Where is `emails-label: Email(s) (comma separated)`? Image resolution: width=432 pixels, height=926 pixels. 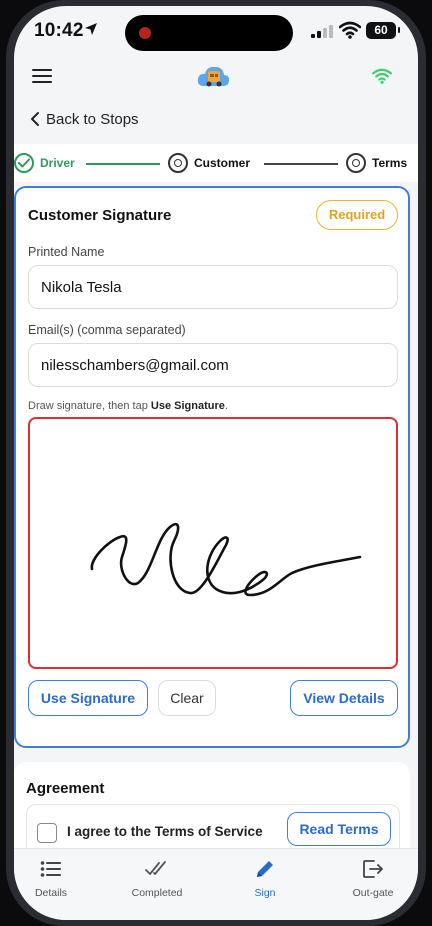 emails-label: Email(s) (comma separated) is located at coordinates (107, 330).